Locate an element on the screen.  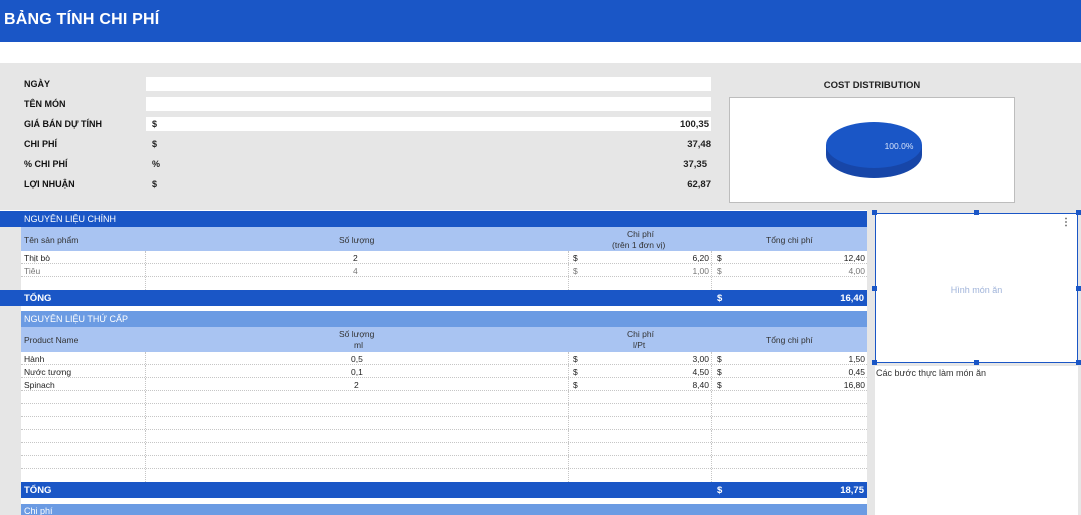
recipe-steps-box: Các bước thực làm món ăn is located at coordinates (976, 440).